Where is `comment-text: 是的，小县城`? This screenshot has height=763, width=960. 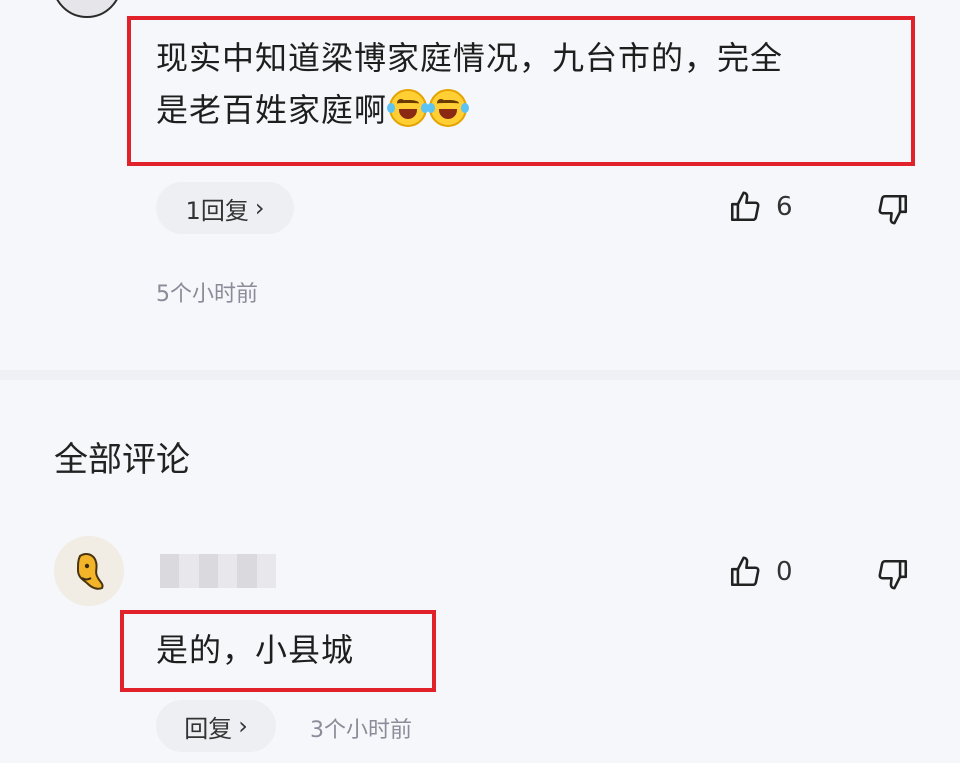
comment-text: 是的，小县城 is located at coordinates (255, 650).